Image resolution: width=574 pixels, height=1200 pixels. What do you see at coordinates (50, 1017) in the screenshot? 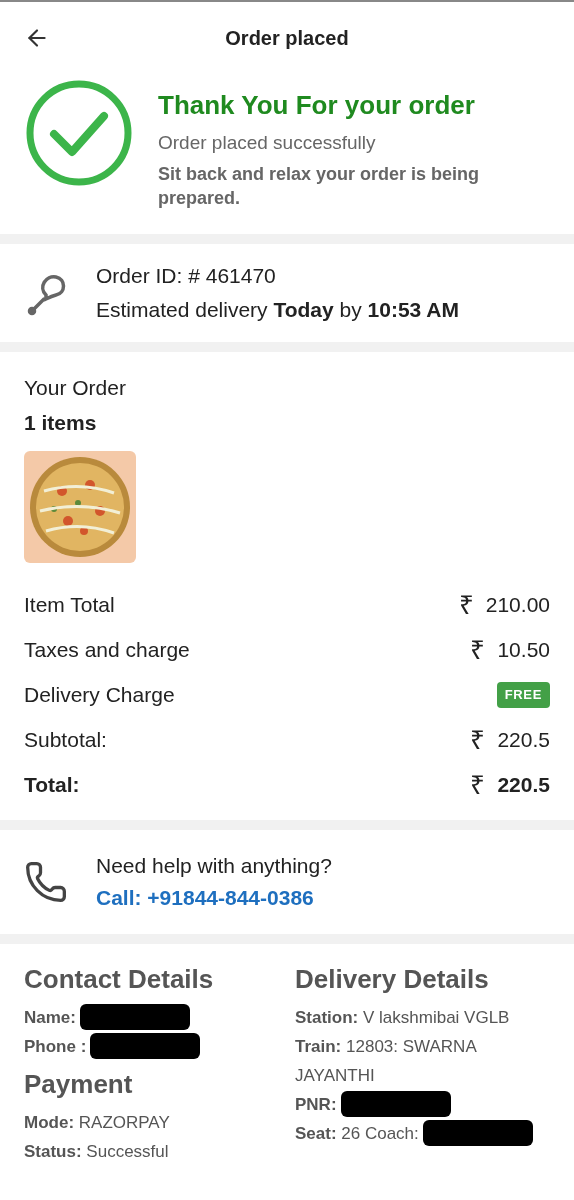
I see `detail-text: Name:` at bounding box center [50, 1017].